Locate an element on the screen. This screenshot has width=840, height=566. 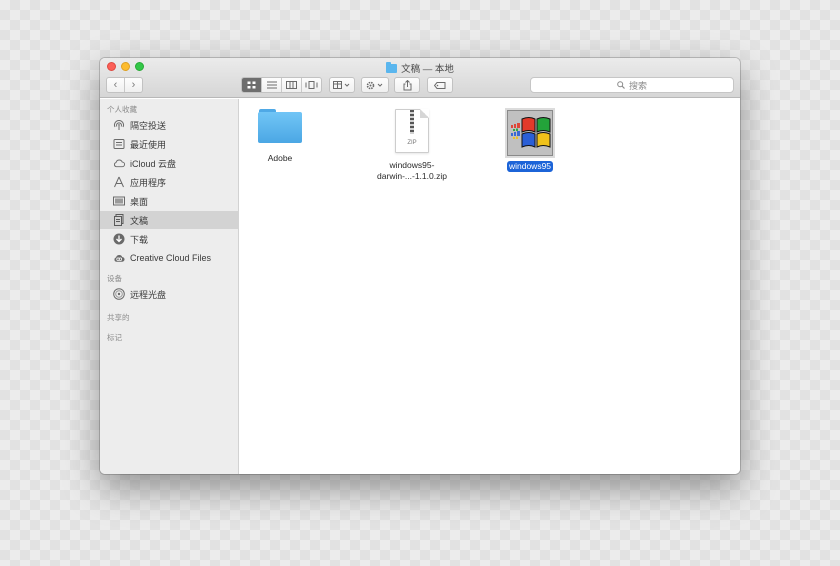
sidebar-item-label: 隔空投送 is located at coordinates (148, 125).